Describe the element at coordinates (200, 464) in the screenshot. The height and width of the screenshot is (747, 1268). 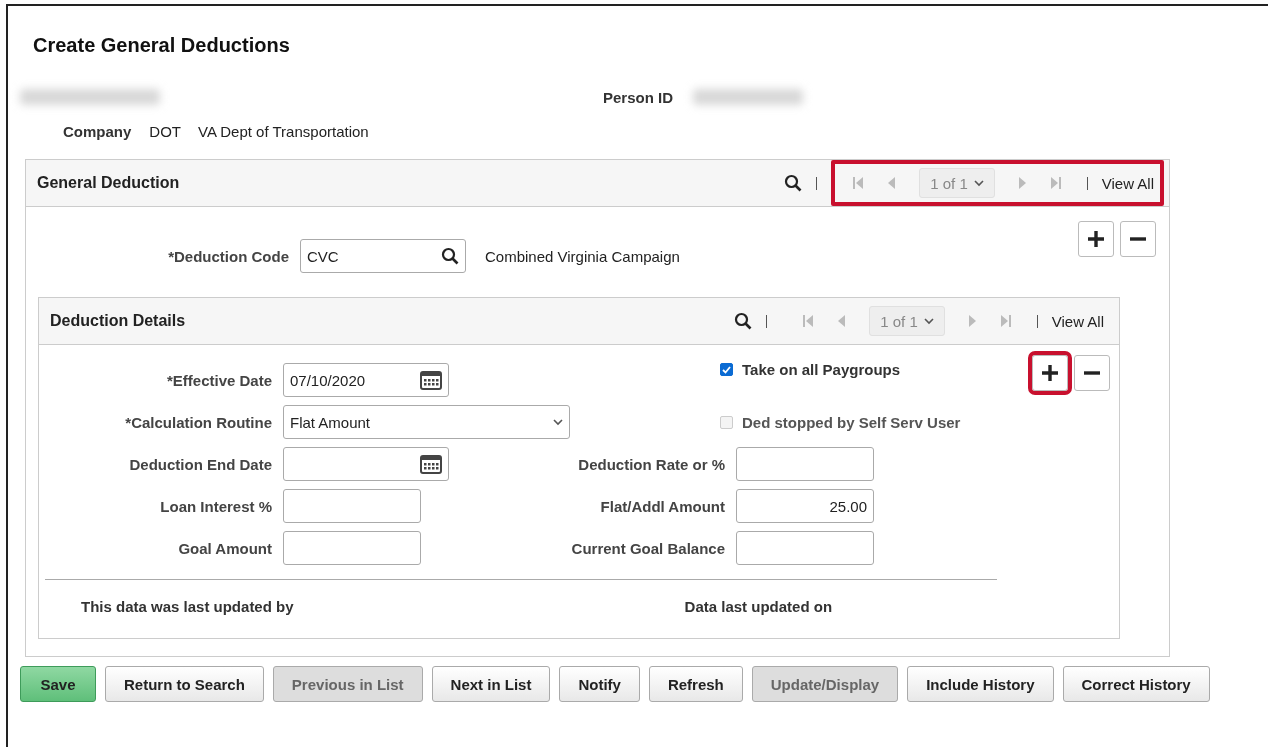
I see `field-label: Deduction End Date` at that location.